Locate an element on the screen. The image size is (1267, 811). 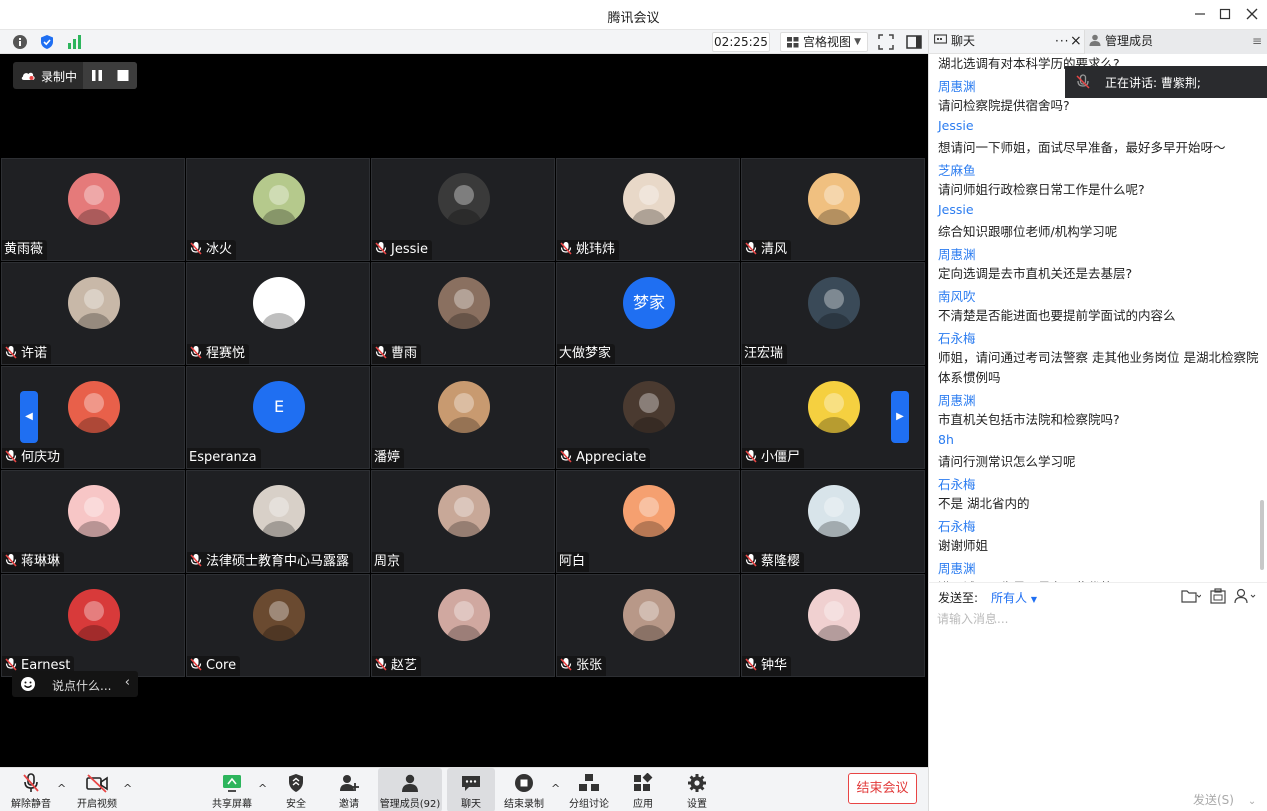
participant-tile: 钟华 is located at coordinates (833, 625).